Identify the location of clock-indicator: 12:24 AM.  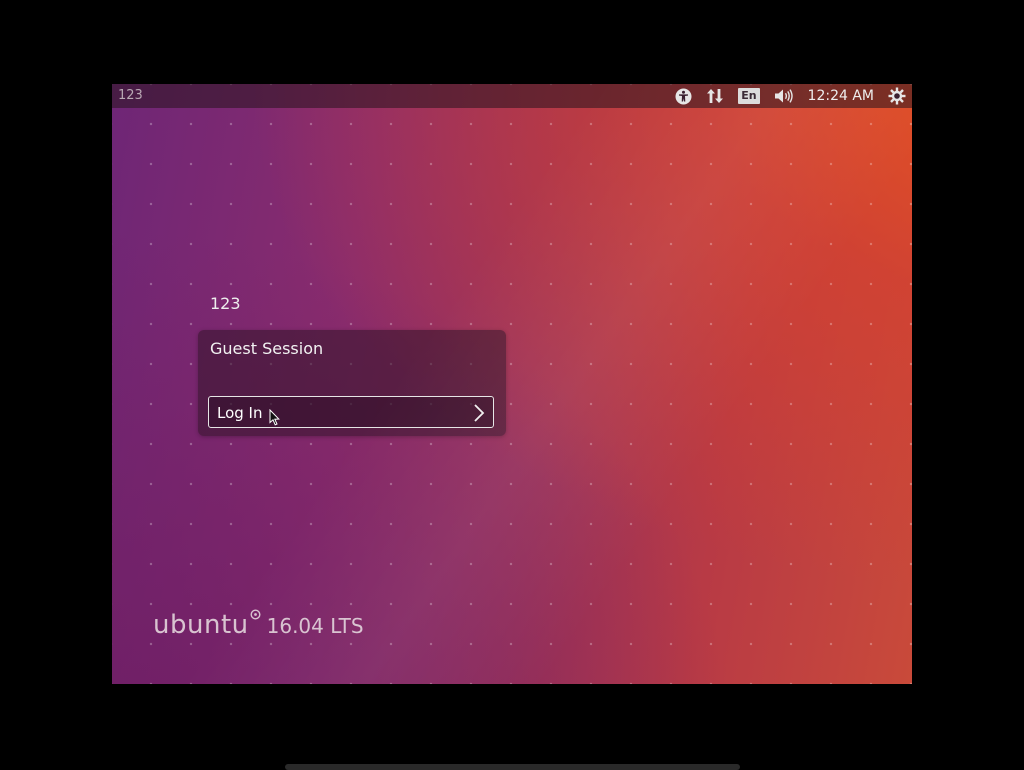
(841, 96).